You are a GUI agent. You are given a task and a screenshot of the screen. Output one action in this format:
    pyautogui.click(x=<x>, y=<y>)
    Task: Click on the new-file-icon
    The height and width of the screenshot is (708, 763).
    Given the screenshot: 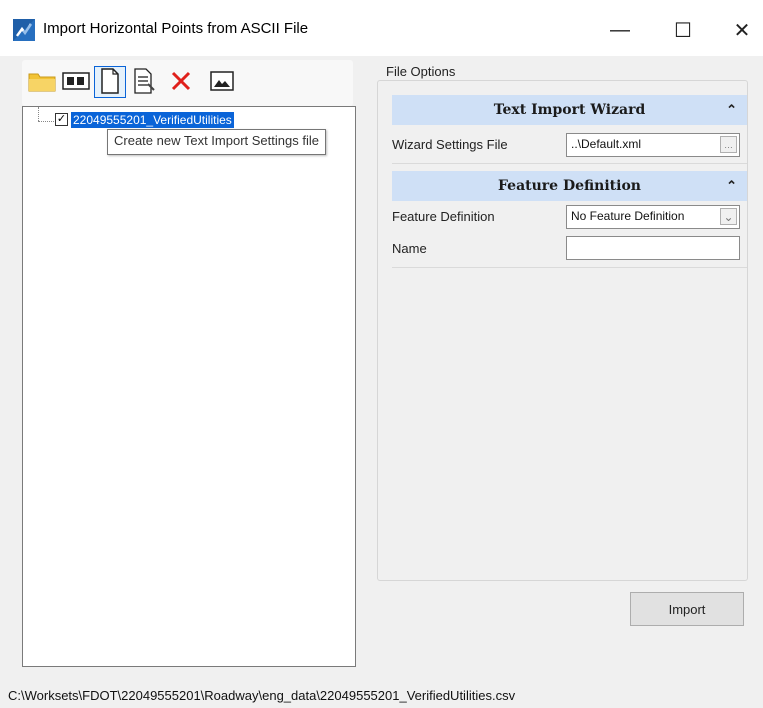 What is the action you would take?
    pyautogui.click(x=110, y=82)
    